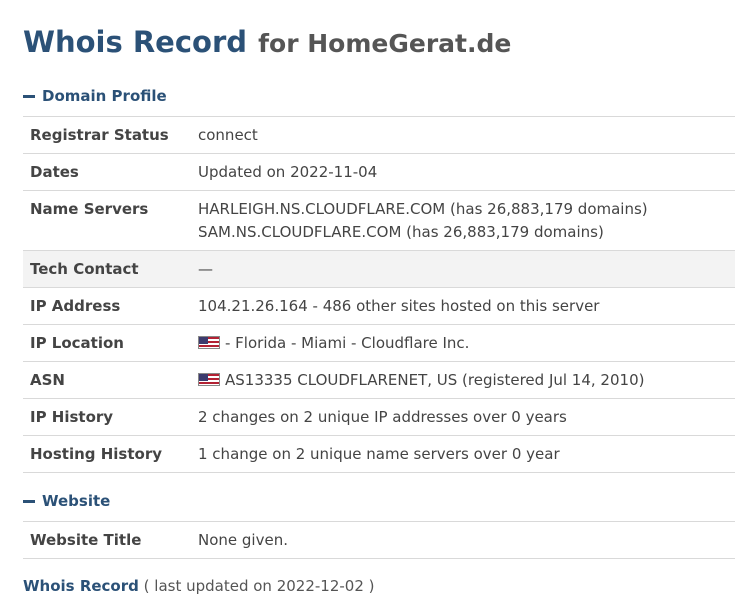 This screenshot has height=606, width=735. What do you see at coordinates (86, 540) in the screenshot?
I see `row-label: Website Title` at bounding box center [86, 540].